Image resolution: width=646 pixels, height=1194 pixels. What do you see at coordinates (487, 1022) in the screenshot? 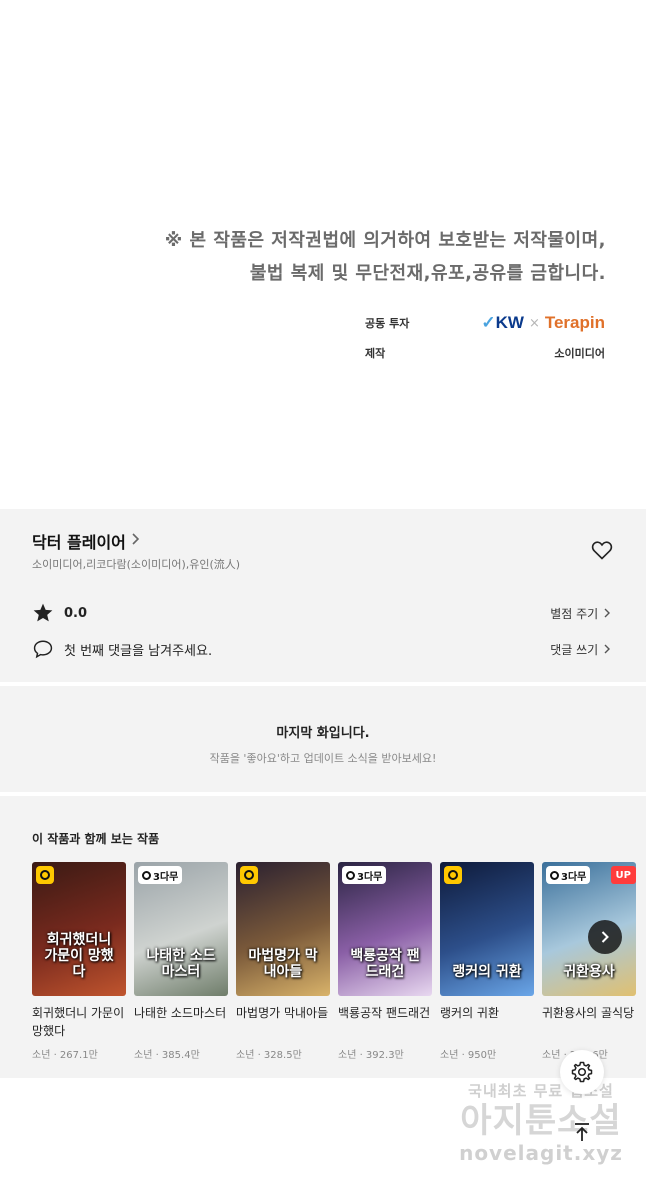
I see `recommendation-title: 랭커의 귀환` at bounding box center [487, 1022].